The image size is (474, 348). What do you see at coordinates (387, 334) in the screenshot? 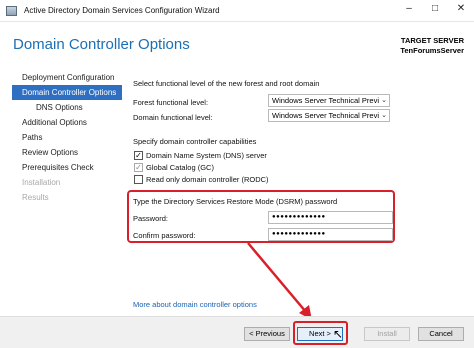
I see `install-button: Install` at bounding box center [387, 334].